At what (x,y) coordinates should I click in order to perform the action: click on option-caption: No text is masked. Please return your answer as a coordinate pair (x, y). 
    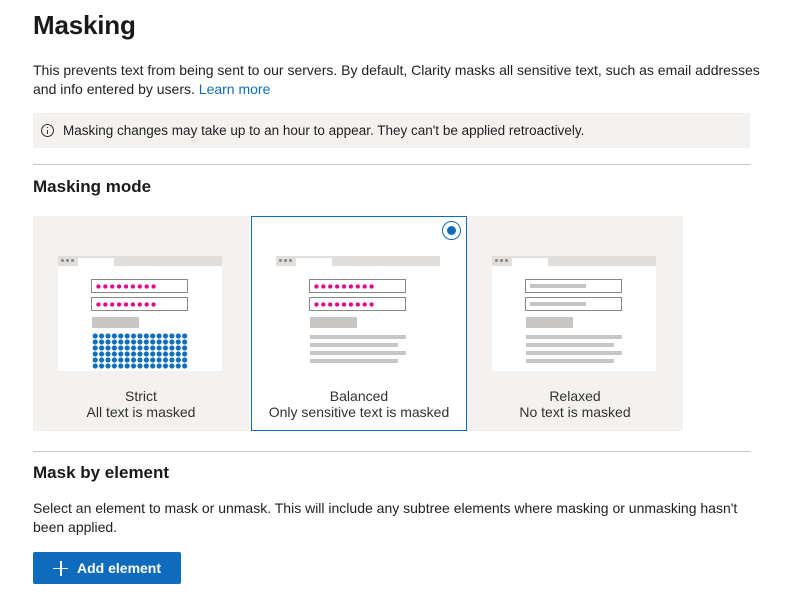
    Looking at the image, I should click on (575, 412).